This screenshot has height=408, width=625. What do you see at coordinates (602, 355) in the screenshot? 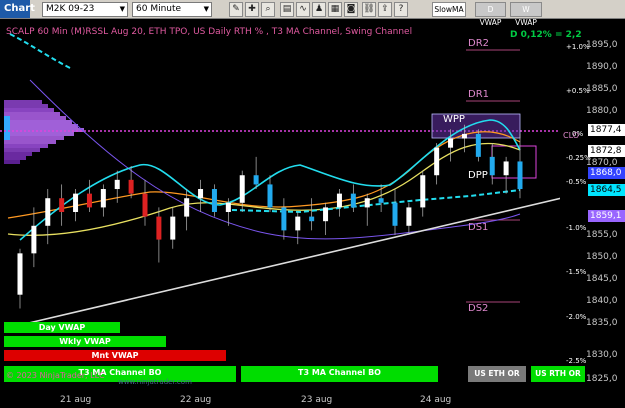
I see `price-tick: 1830,0` at bounding box center [602, 355].